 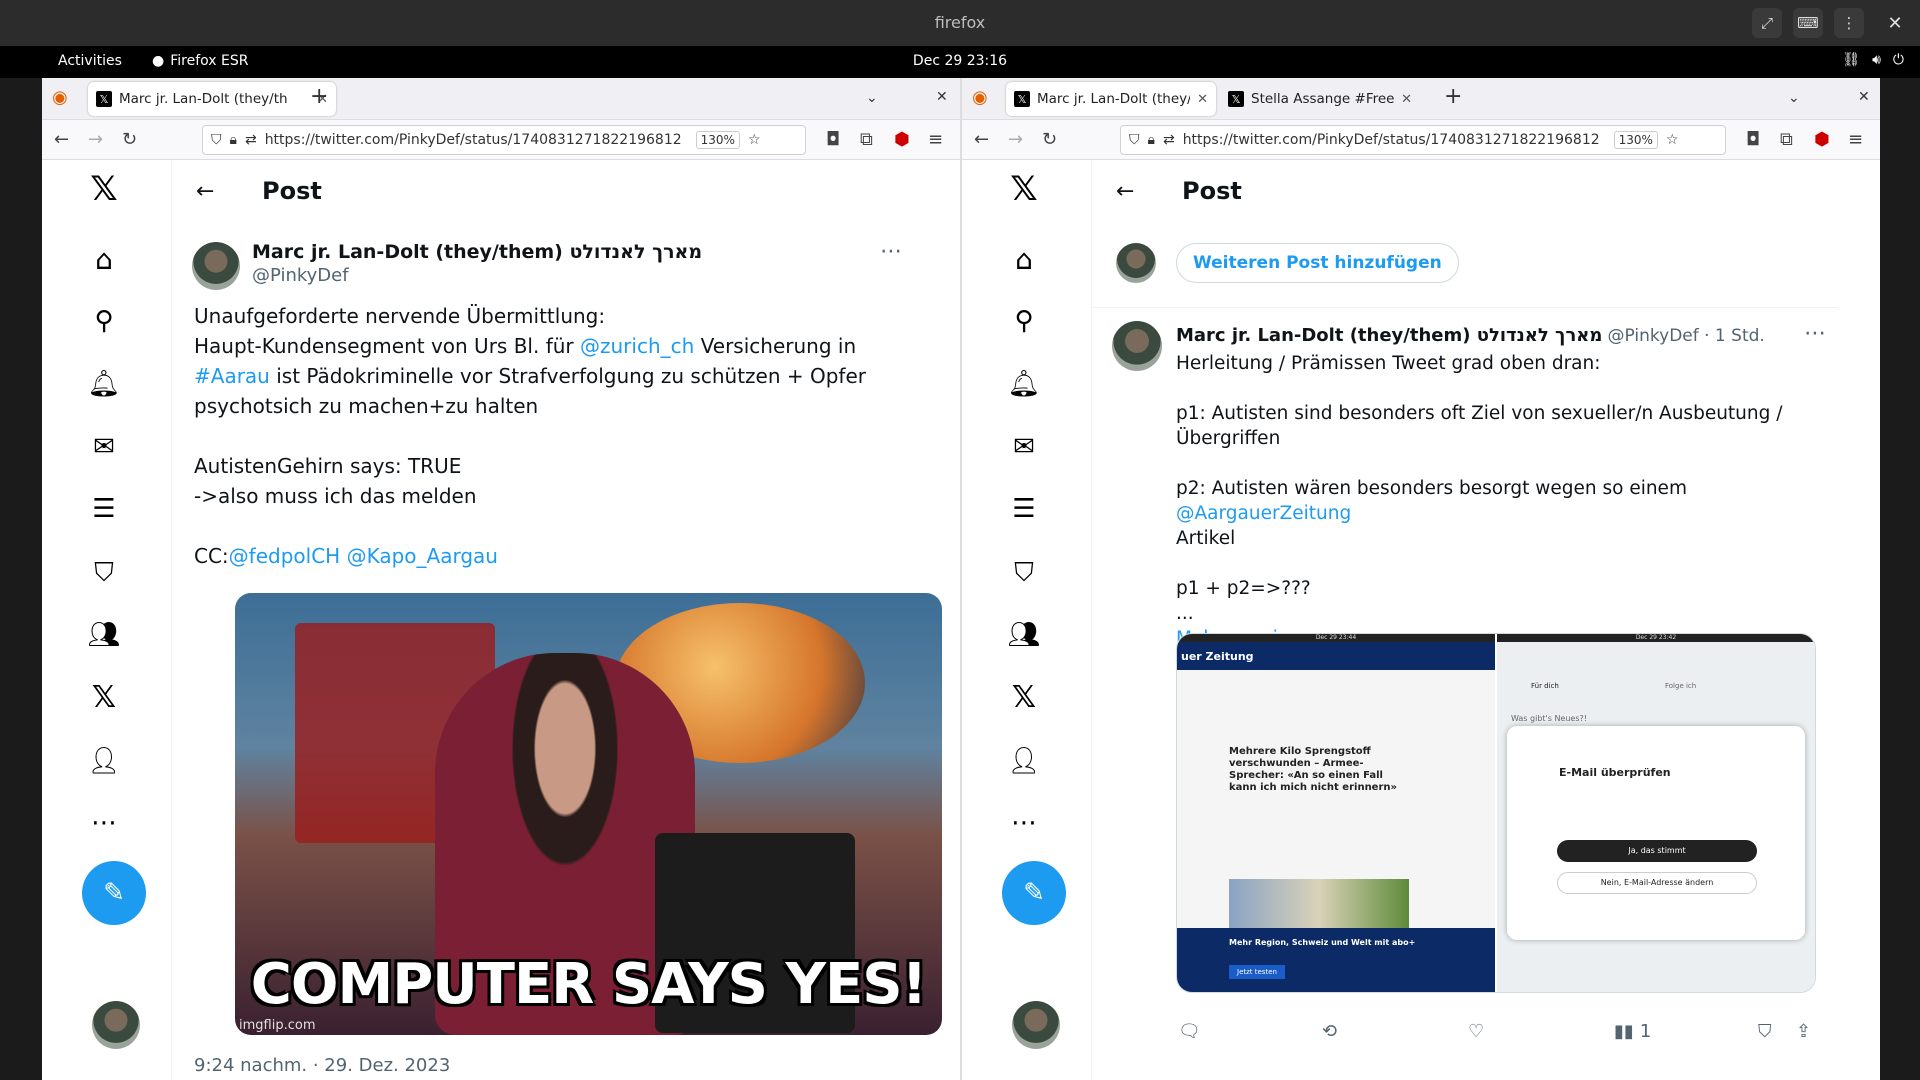 I want to click on bookmark-icon: ⛉, so click(x=1765, y=1031).